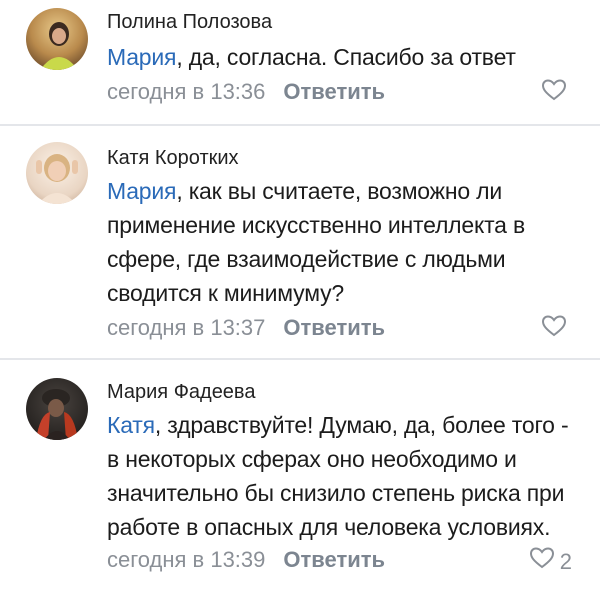  Describe the element at coordinates (344, 23) in the screenshot. I see `comment-author: Полина Полозова` at that location.